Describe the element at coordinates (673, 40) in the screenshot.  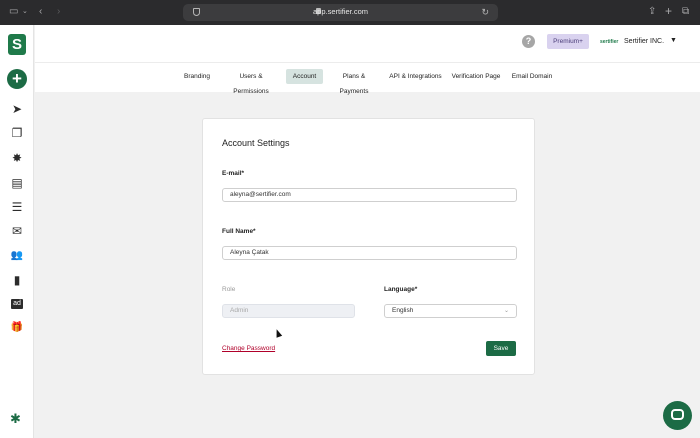
I see `chevron-down-icon: ▼` at that location.